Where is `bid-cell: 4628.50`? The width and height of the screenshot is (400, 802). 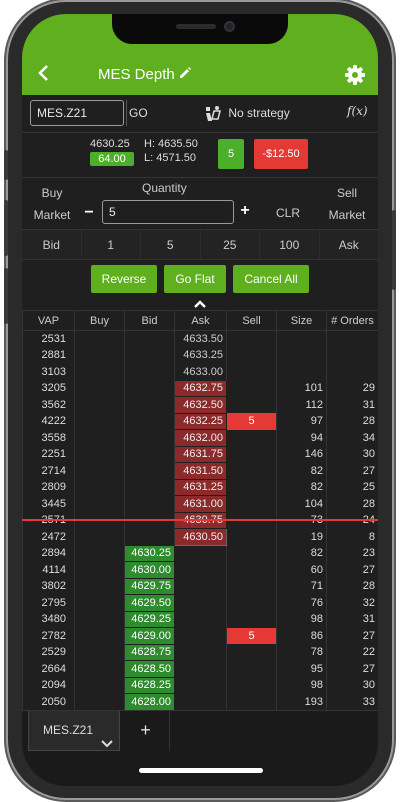 bid-cell: 4628.50 is located at coordinates (149, 669).